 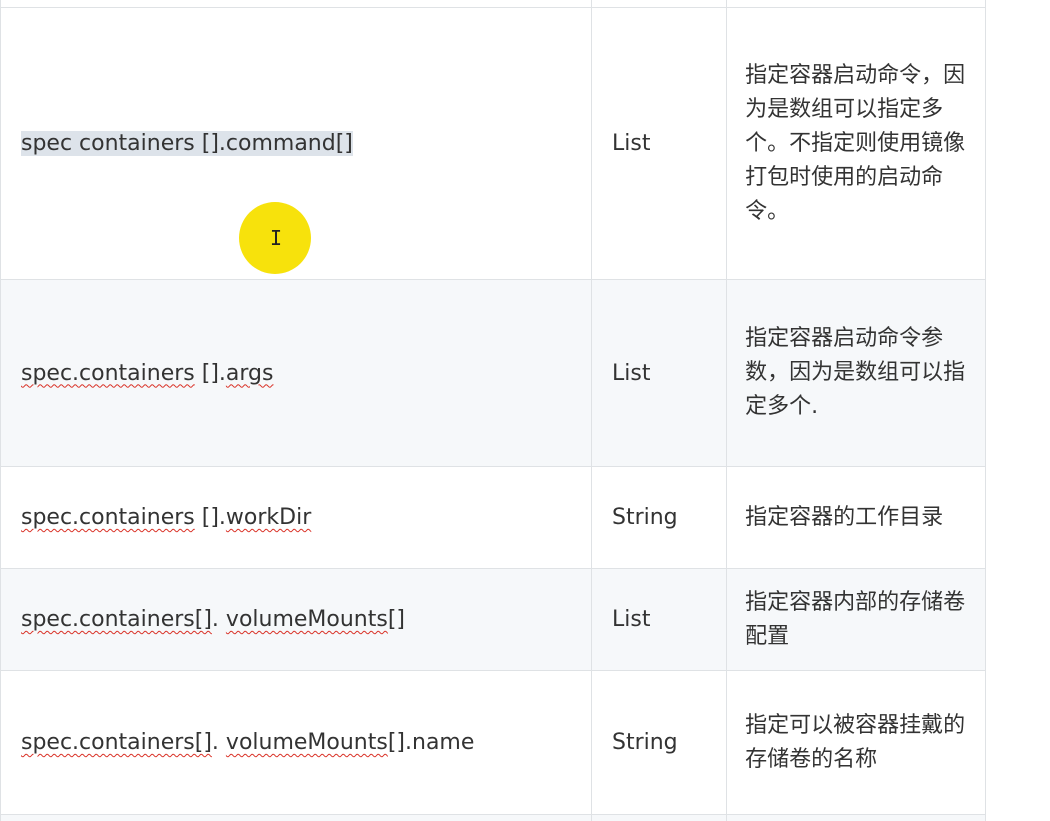 I want to click on param-desc-cell: 指定容器启动命令，因为是数组可以指定多个。不指定则使用镜像打包时使用的启动命令。, so click(x=856, y=143).